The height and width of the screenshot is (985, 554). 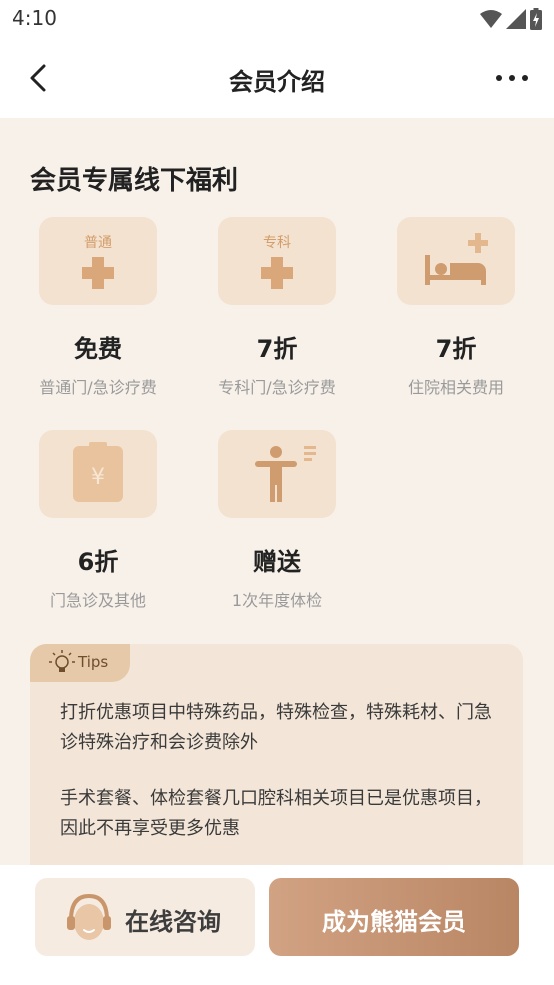 I want to click on tips-badge-label: Tips, so click(x=93, y=662).